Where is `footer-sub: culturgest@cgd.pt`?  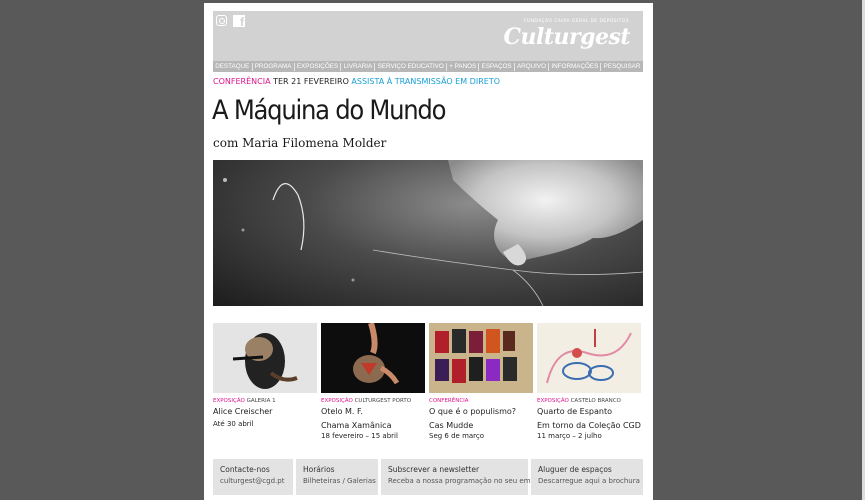
footer-sub: culturgest@cgd.pt is located at coordinates (252, 481).